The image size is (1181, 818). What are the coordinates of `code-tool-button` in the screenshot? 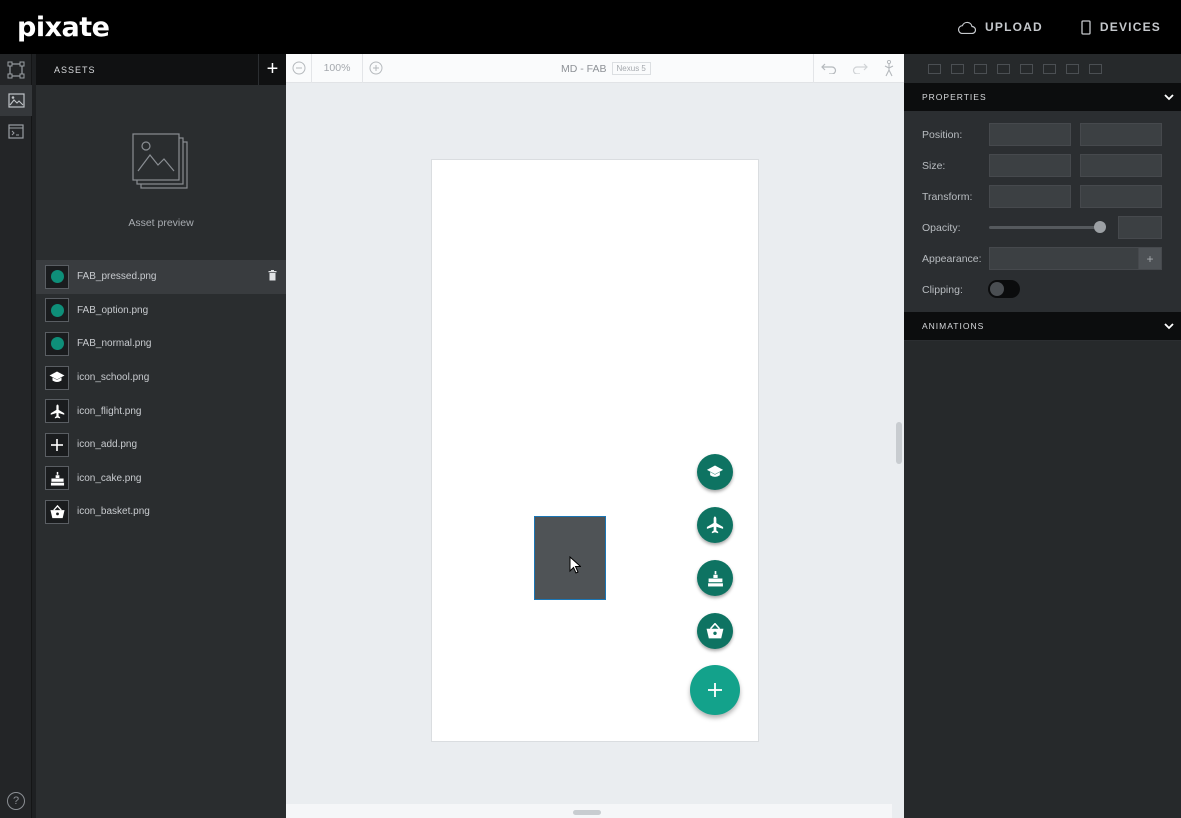 It's located at (16, 131).